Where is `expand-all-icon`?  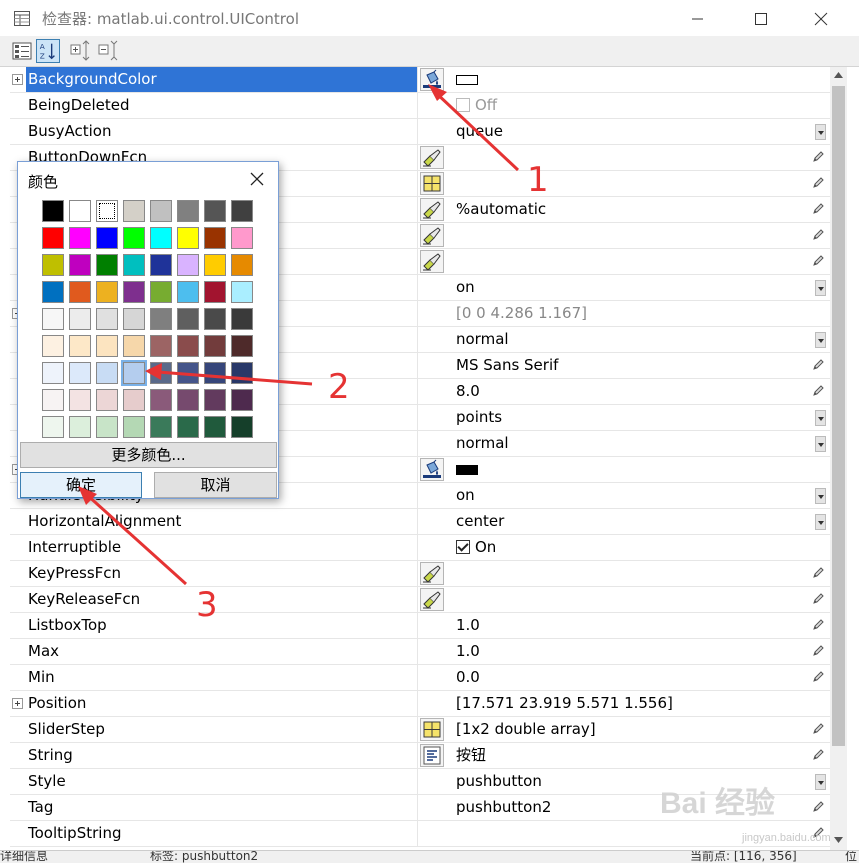
expand-all-icon is located at coordinates (80, 51).